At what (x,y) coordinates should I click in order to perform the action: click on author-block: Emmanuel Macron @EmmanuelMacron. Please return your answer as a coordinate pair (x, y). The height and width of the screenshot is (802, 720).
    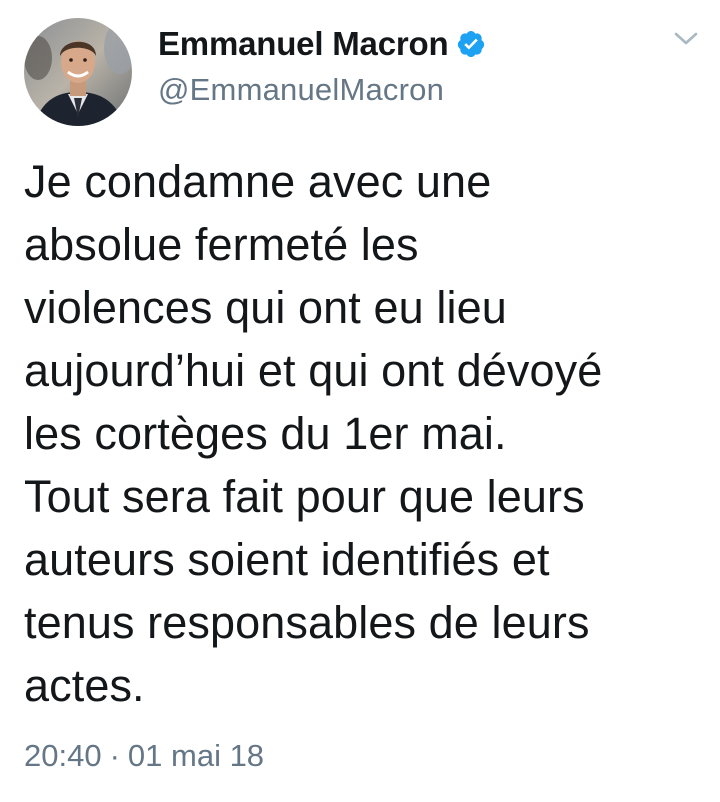
    Looking at the image, I should click on (322, 66).